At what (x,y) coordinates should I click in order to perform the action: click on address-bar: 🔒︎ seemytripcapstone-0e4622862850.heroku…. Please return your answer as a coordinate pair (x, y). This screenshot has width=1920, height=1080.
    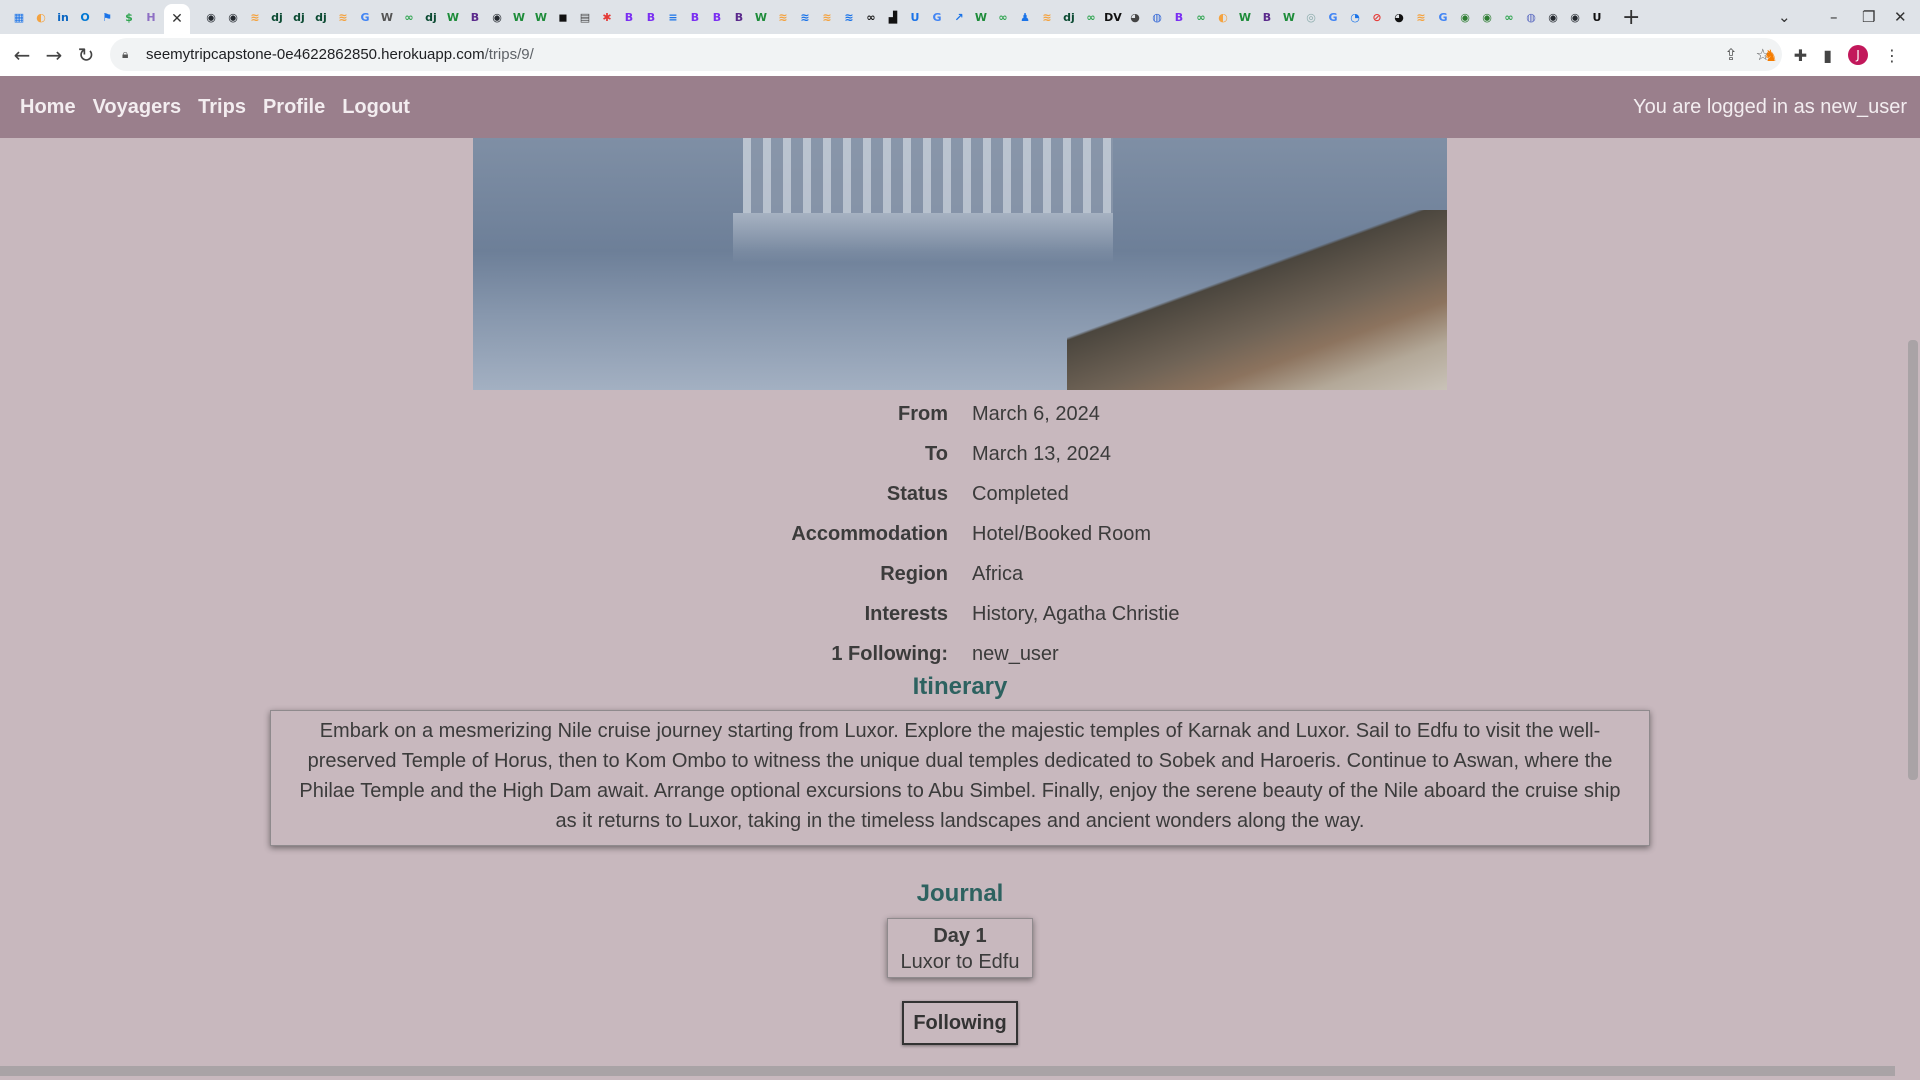
    Looking at the image, I should click on (946, 54).